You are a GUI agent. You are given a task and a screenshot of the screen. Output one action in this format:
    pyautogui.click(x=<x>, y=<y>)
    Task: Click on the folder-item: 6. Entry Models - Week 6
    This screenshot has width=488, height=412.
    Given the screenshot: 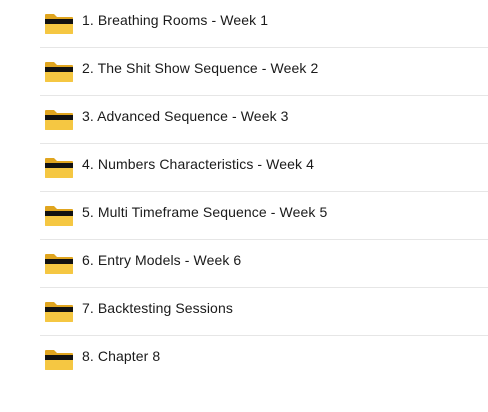 What is the action you would take?
    pyautogui.click(x=244, y=264)
    